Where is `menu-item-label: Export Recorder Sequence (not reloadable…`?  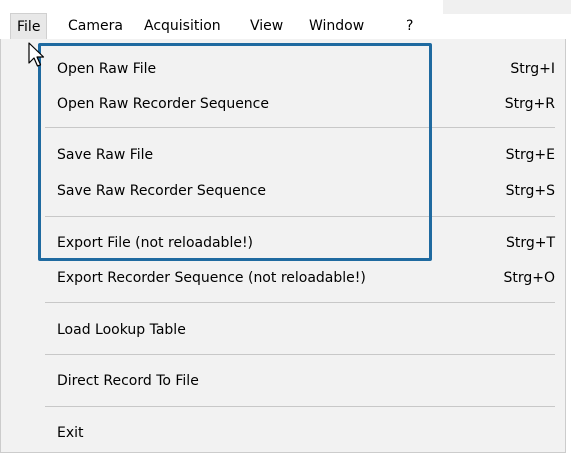 menu-item-label: Export Recorder Sequence (not reloadable… is located at coordinates (211, 278).